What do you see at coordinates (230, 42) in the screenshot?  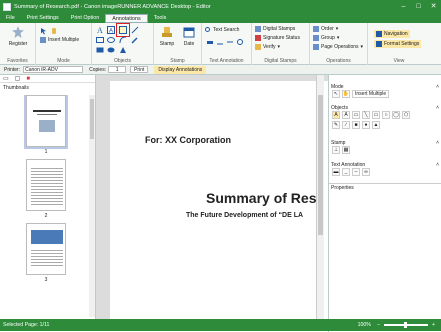 I see `strikethrough-text-icon` at bounding box center [230, 42].